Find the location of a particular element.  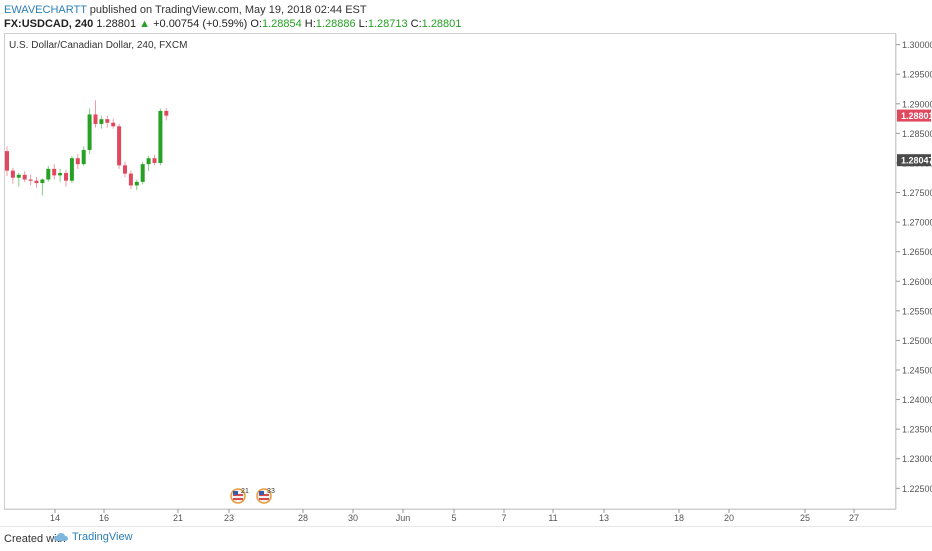

tradingview-link: TradingView is located at coordinates (93, 537).